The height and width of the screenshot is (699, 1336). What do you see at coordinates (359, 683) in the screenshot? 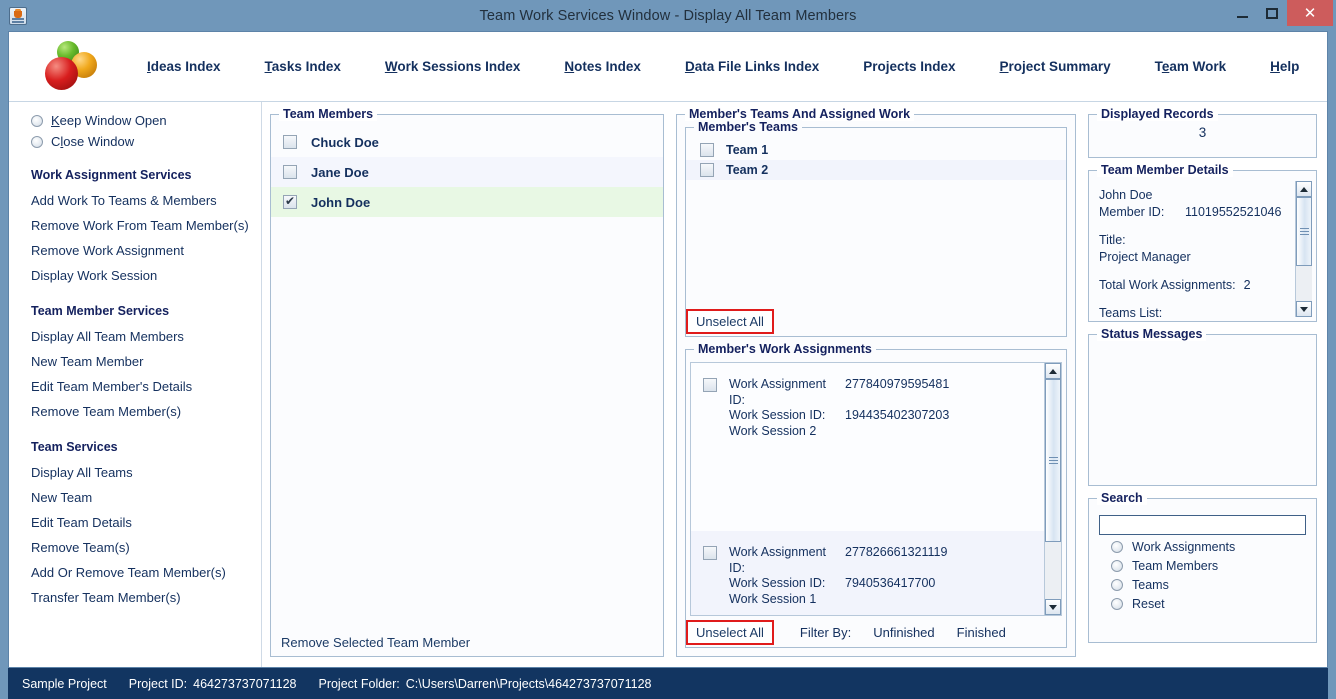
I see `status-project-folder-label: Project Folder:` at bounding box center [359, 683].